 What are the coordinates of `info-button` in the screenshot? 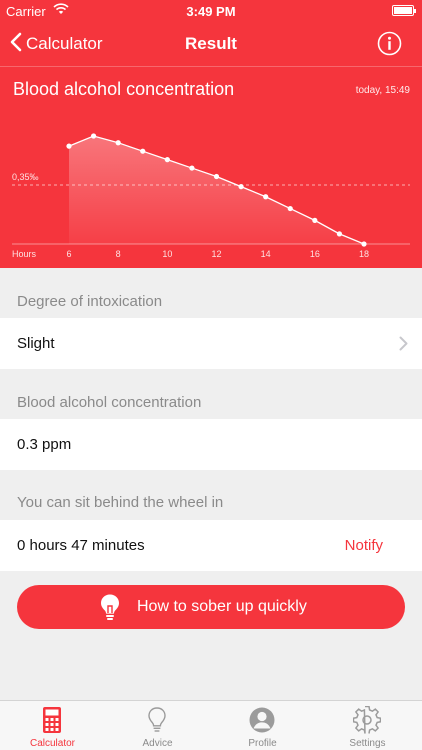 It's located at (389, 43).